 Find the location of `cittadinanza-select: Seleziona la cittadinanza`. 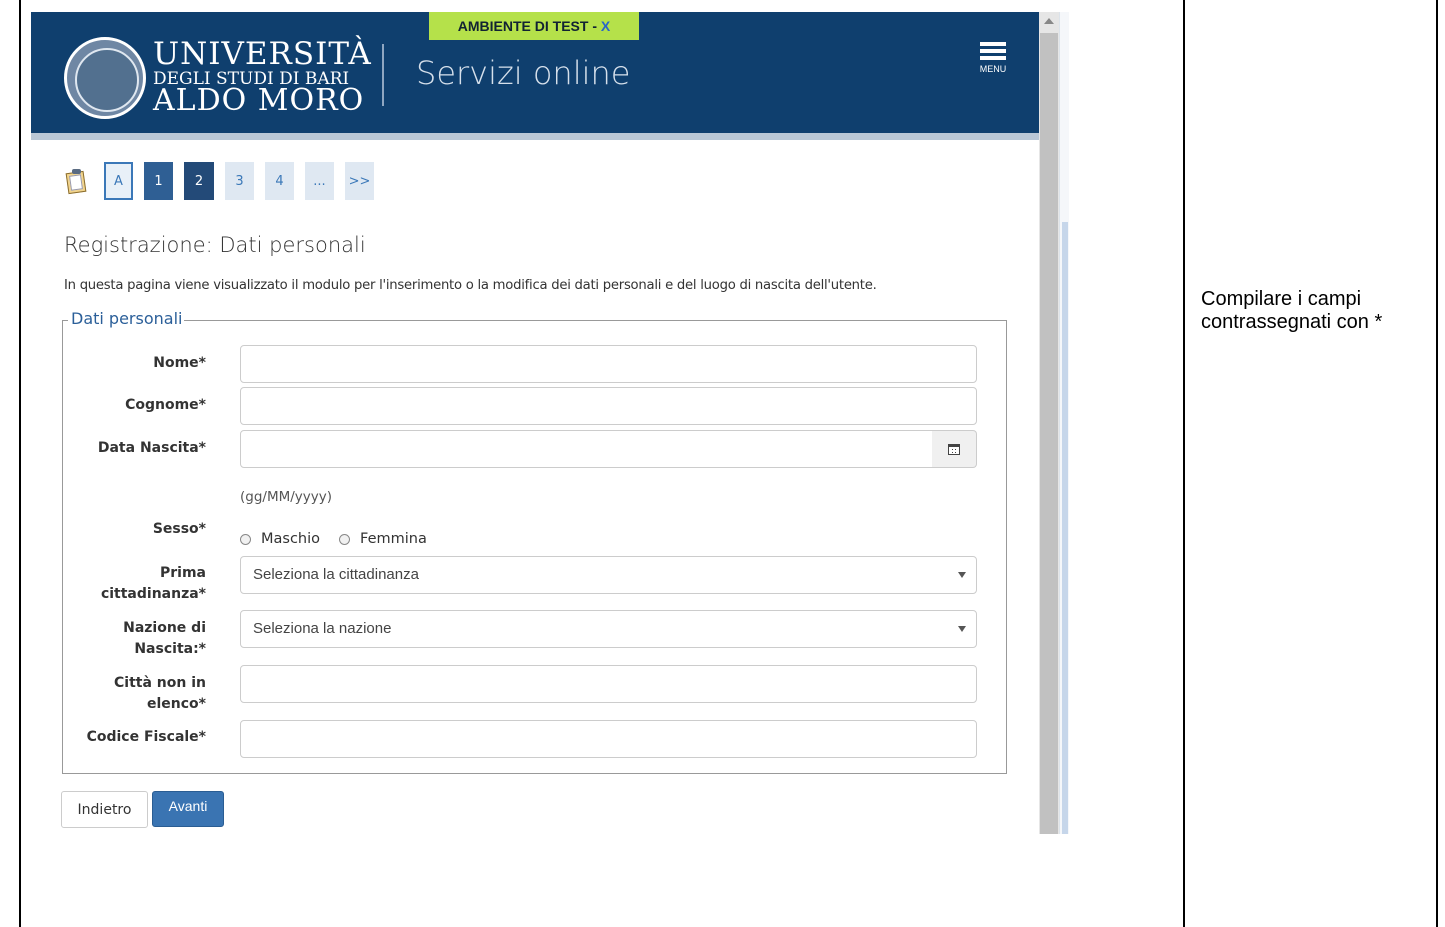

cittadinanza-select: Seleziona la cittadinanza is located at coordinates (608, 575).